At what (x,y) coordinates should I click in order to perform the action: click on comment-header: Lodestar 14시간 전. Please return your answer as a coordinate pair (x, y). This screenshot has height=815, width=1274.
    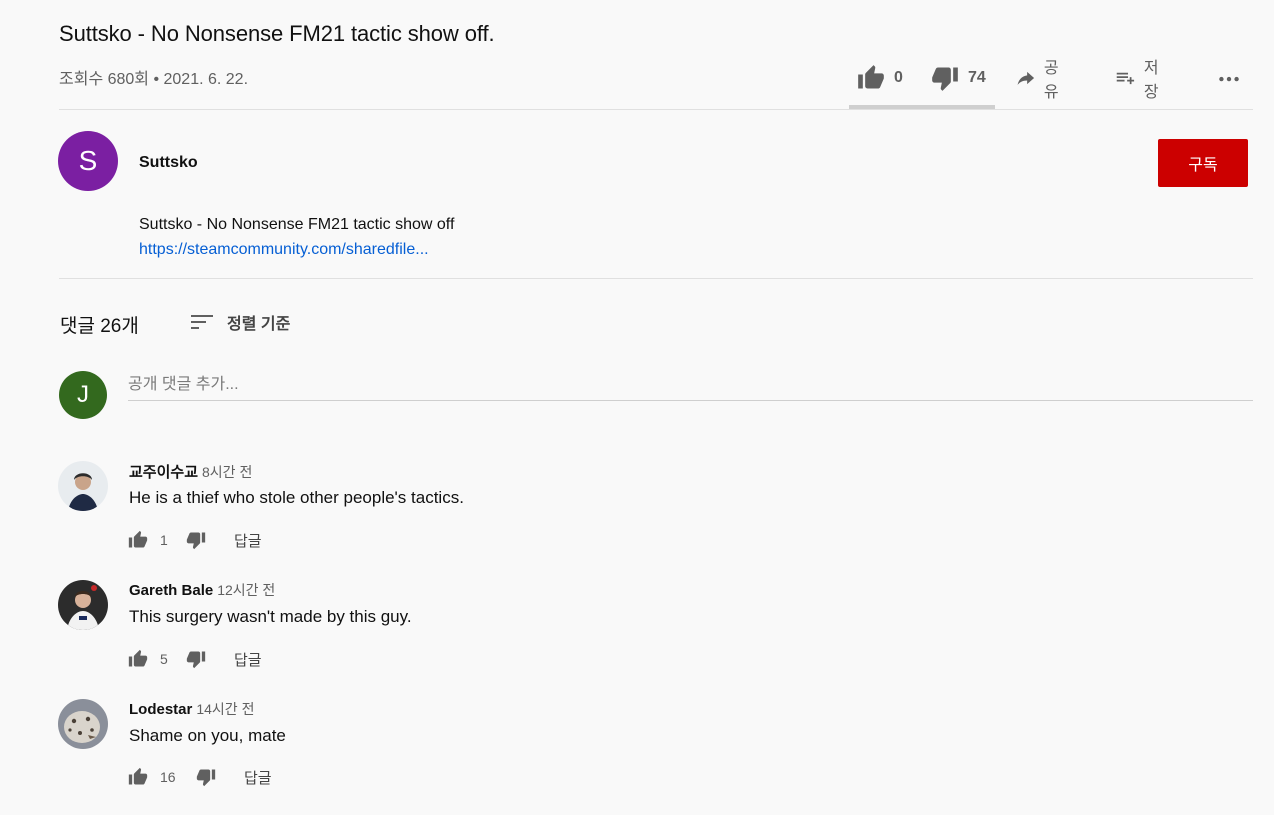
    Looking at the image, I should click on (191, 709).